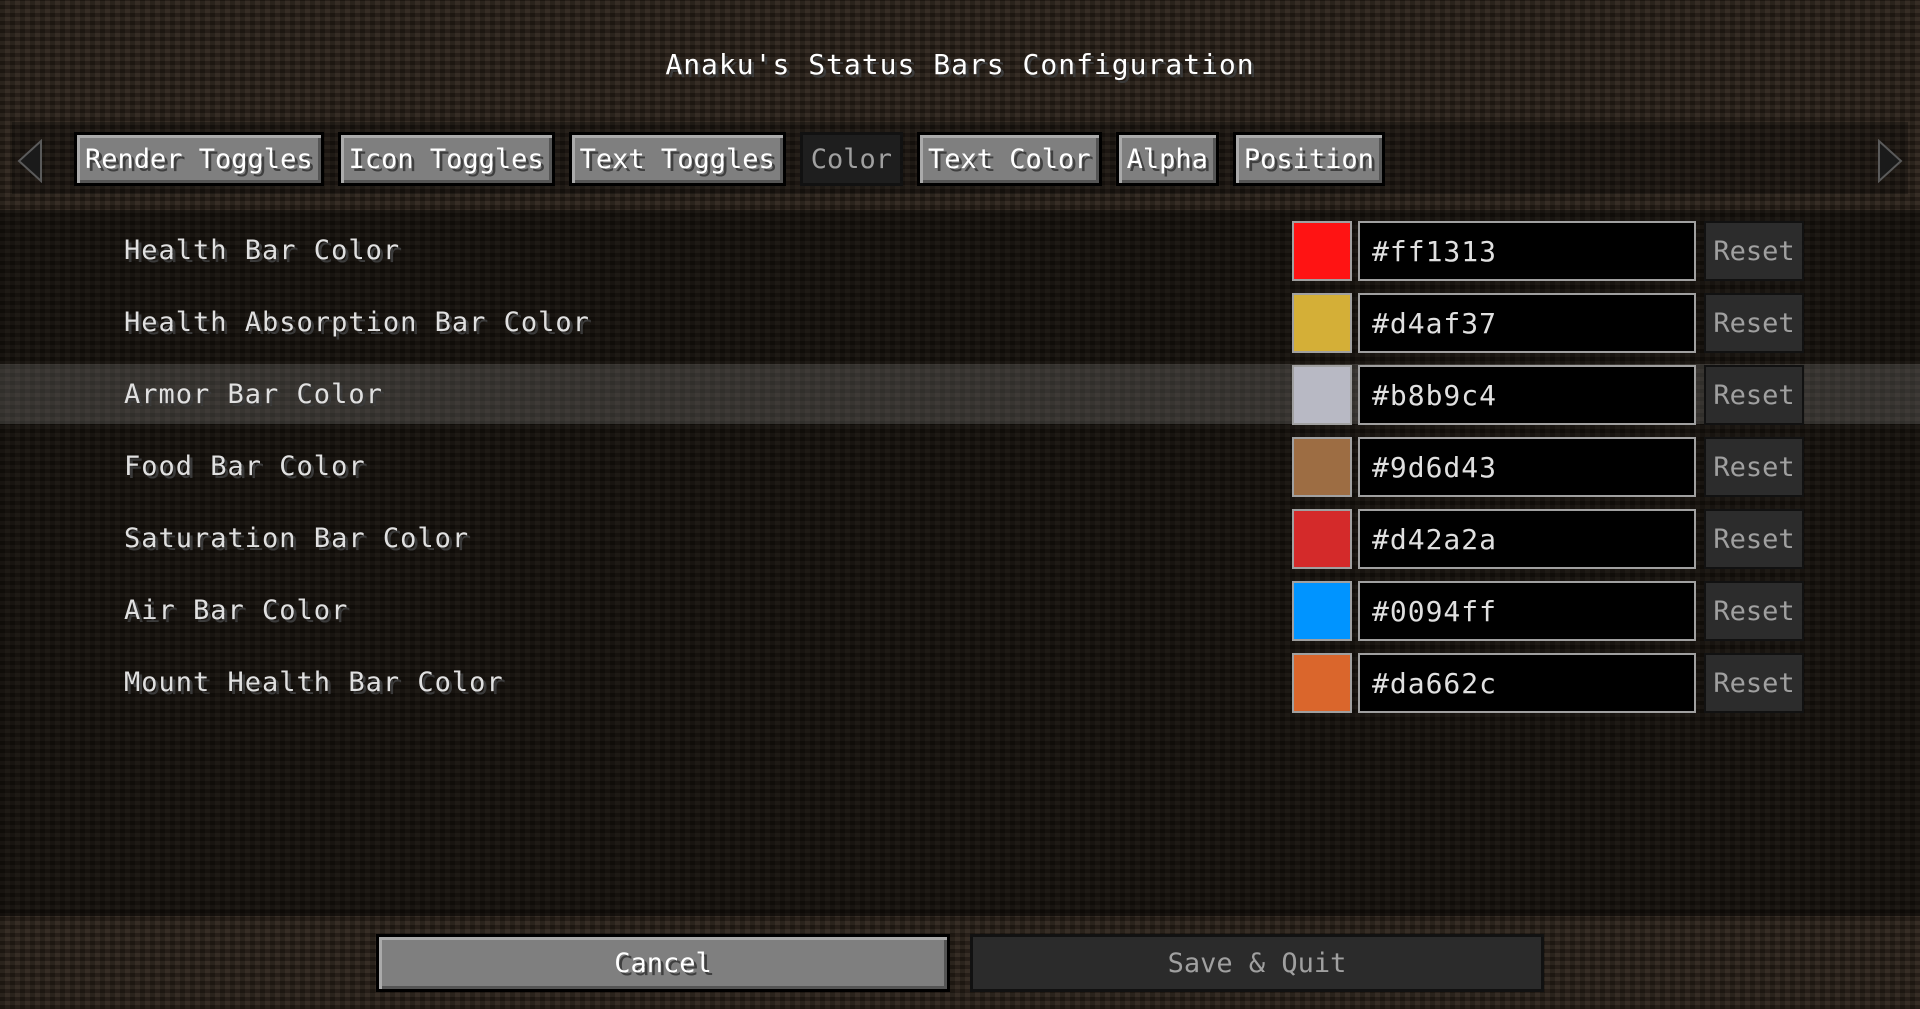 This screenshot has height=1009, width=1920. What do you see at coordinates (960, 610) in the screenshot?
I see `setting-row-air-bar-color: Air Bar Color #0094ff Reset` at bounding box center [960, 610].